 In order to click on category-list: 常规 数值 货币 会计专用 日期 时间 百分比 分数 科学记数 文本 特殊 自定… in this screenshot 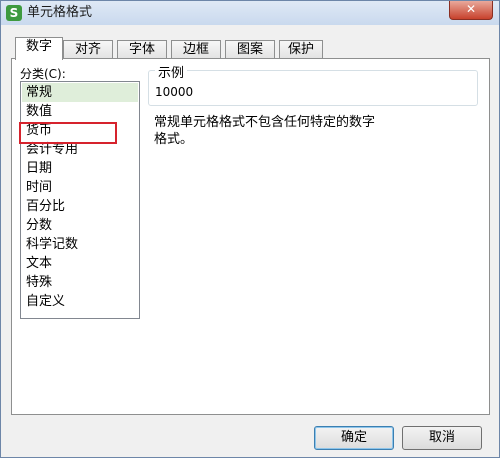, I will do `click(80, 200)`.